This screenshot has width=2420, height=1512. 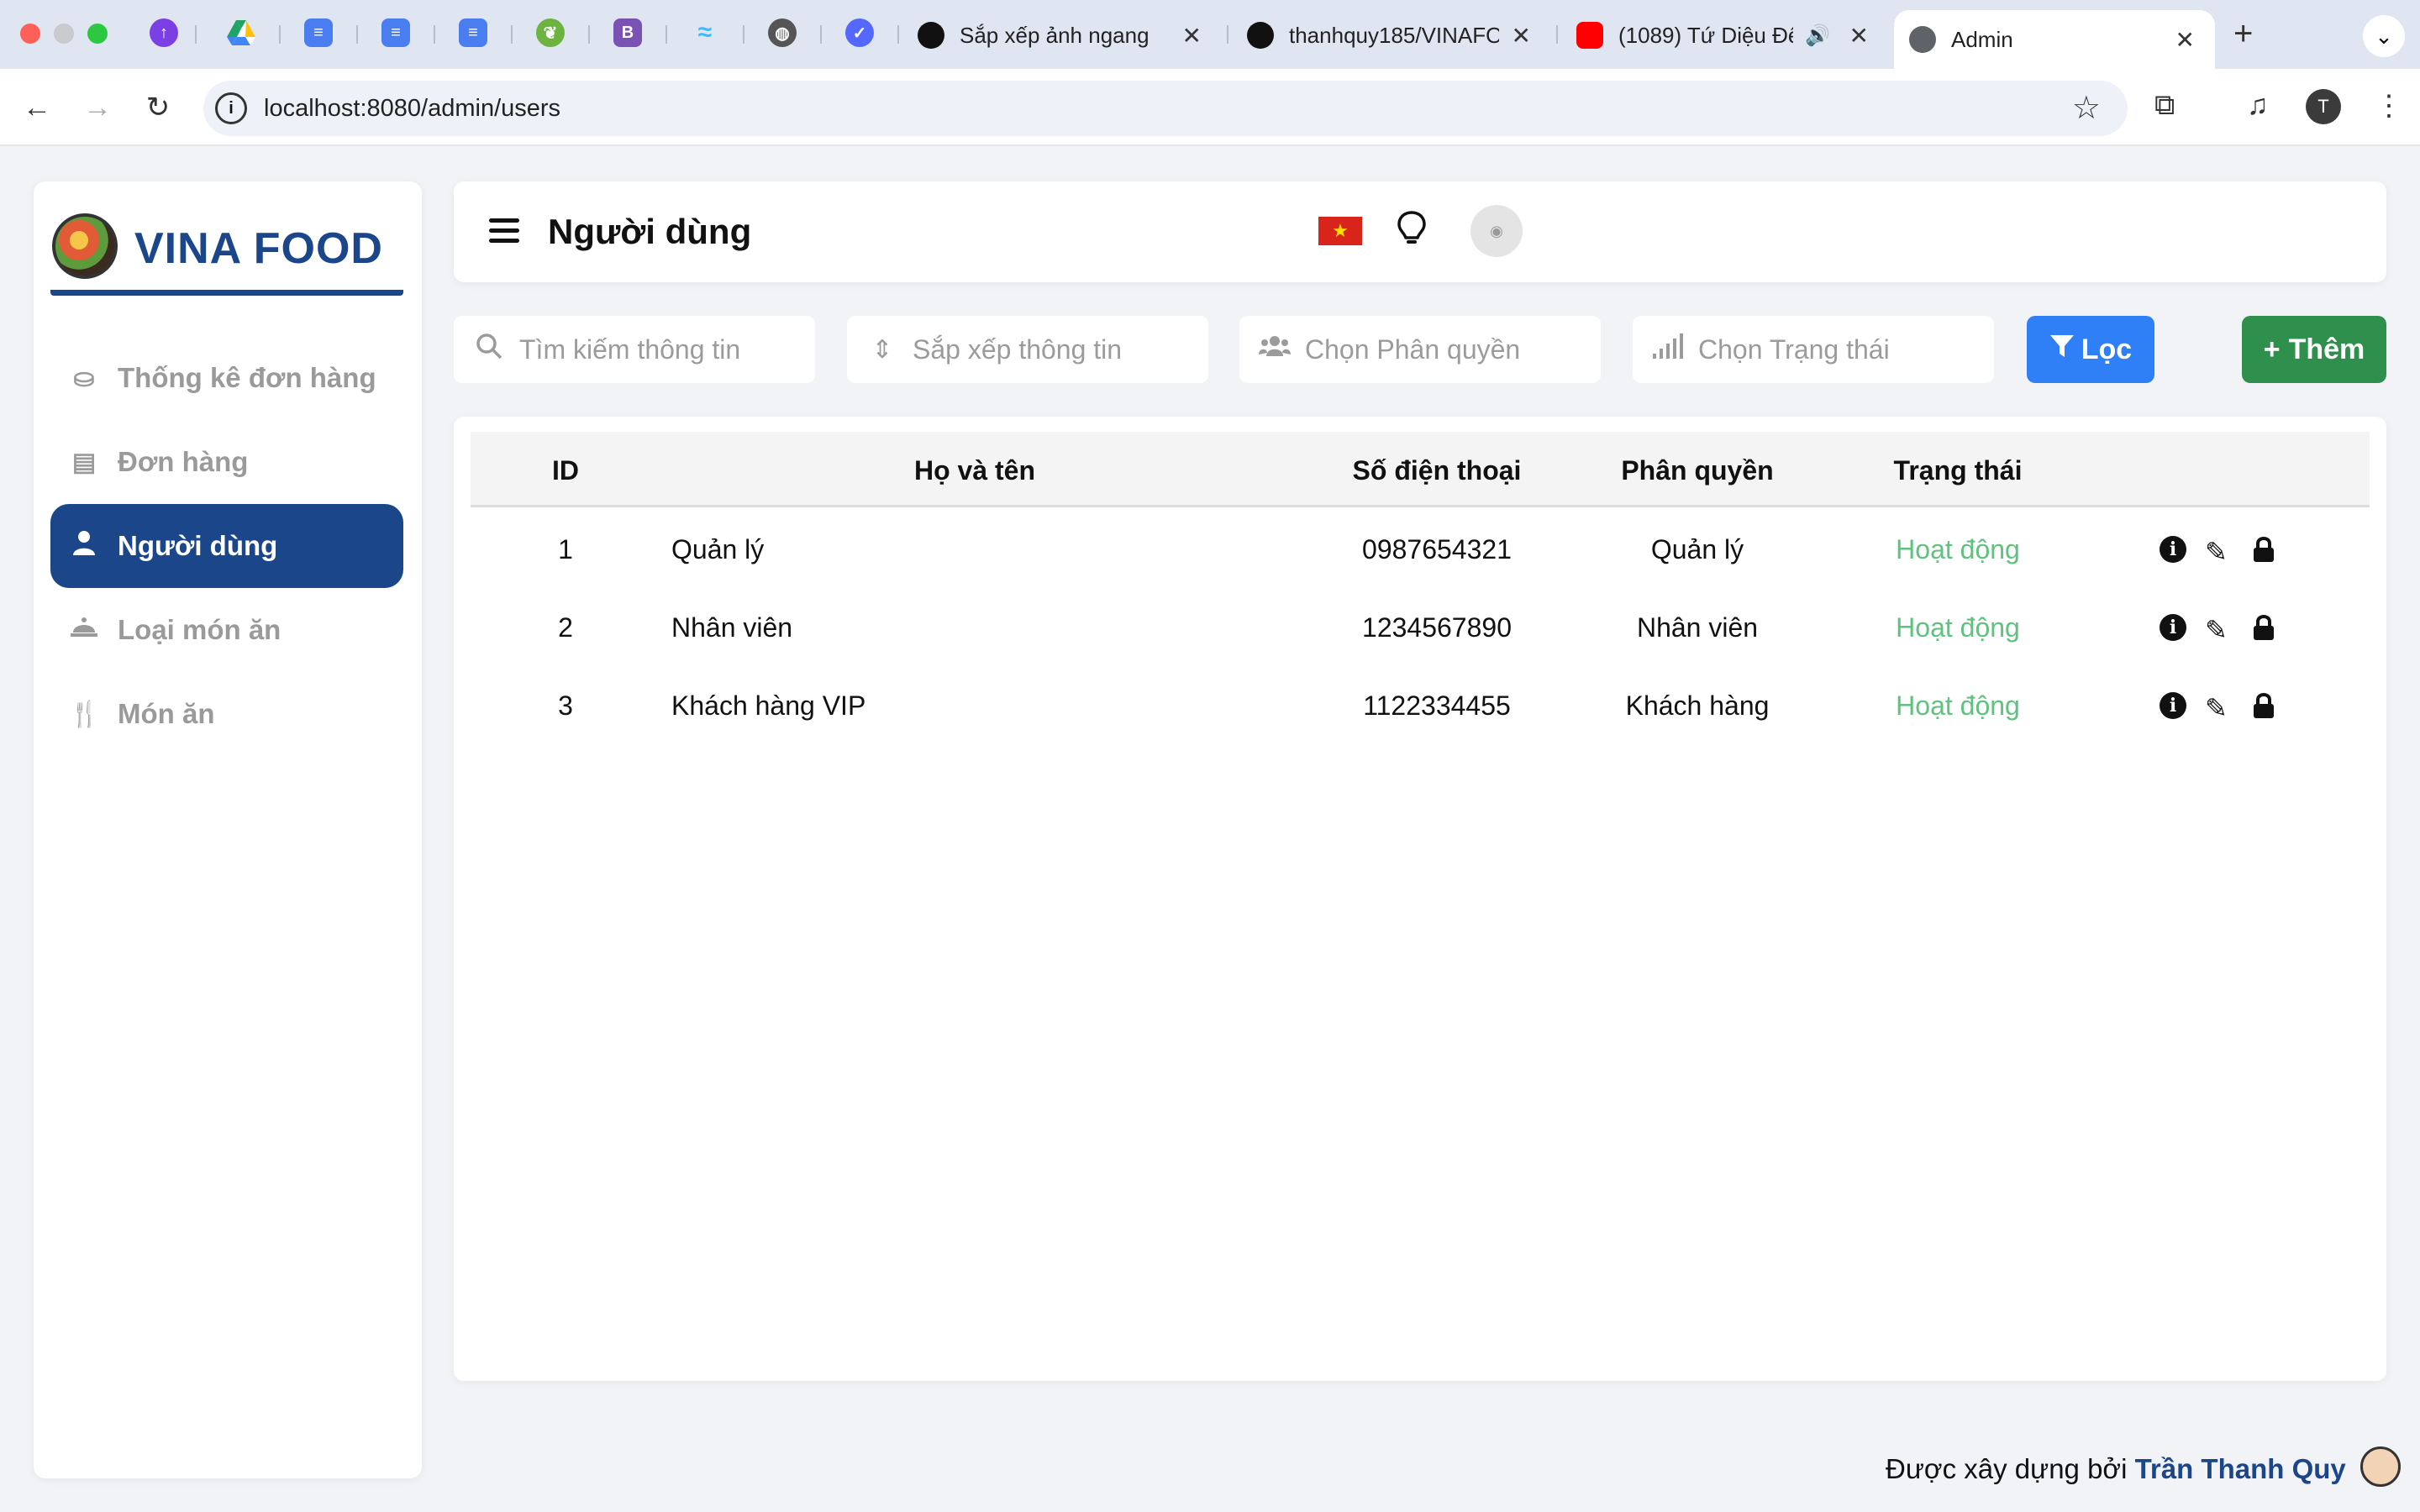 What do you see at coordinates (859, 32) in the screenshot?
I see `app-icon: ✓` at bounding box center [859, 32].